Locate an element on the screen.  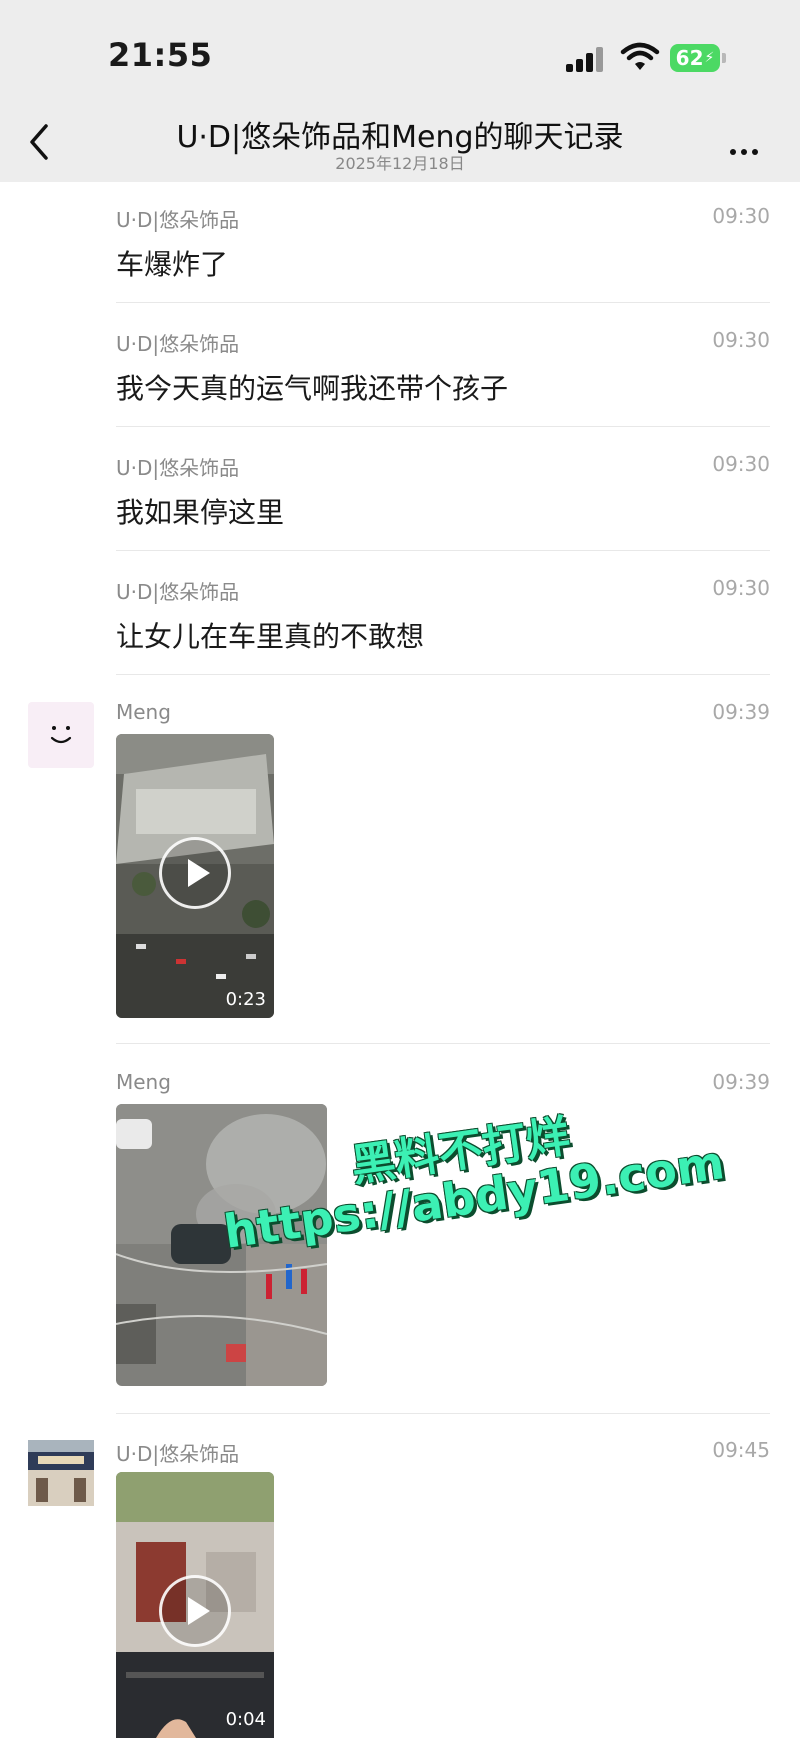
status-time: 21:55 is located at coordinates (160, 55).